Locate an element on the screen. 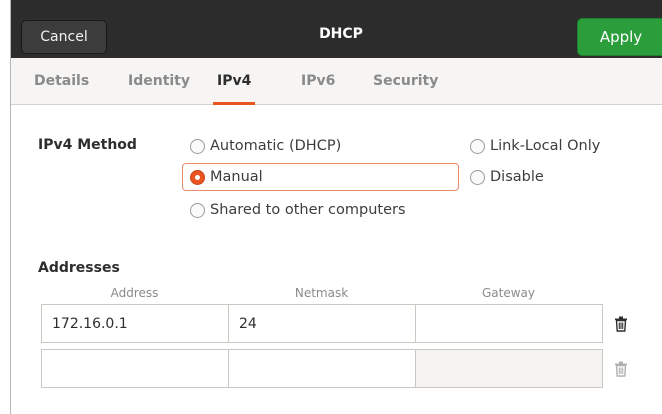  delete-address-button is located at coordinates (621, 324).